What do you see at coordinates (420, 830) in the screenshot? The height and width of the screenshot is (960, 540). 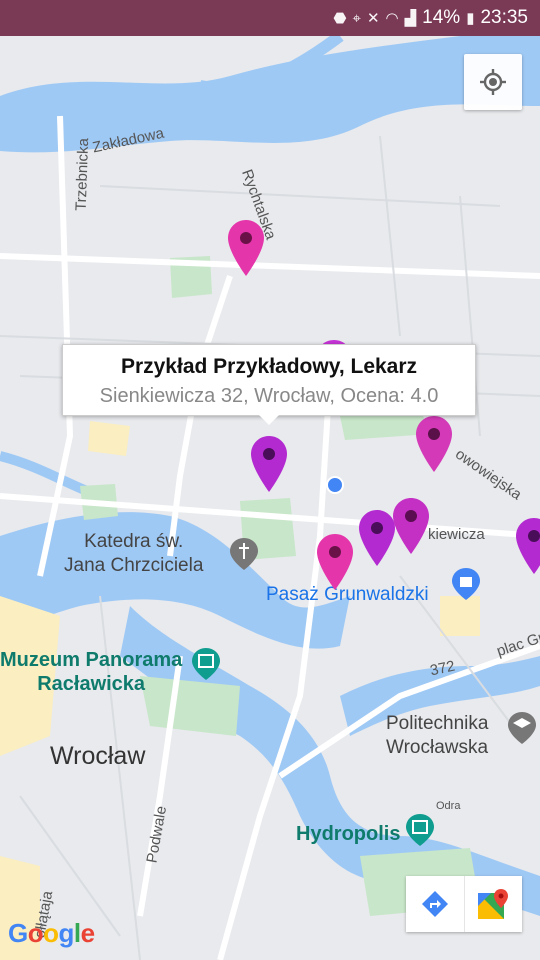 I see `museum-hydropolis-icon` at bounding box center [420, 830].